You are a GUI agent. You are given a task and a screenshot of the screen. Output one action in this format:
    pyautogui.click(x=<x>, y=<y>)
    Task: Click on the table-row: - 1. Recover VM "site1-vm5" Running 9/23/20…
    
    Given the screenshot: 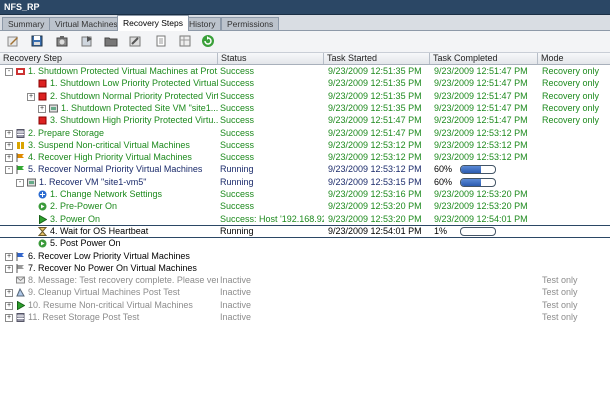 What is the action you would take?
    pyautogui.click(x=305, y=182)
    